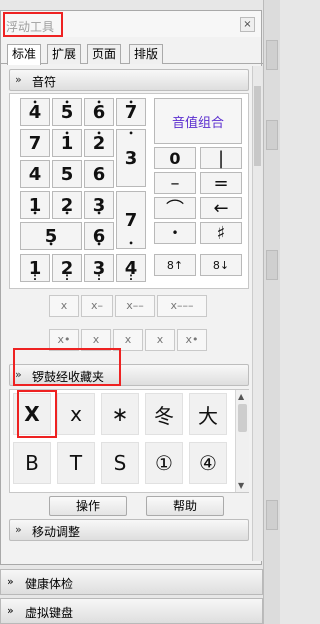 Image resolution: width=320 pixels, height=624 pixels. Describe the element at coordinates (131, 582) in the screenshot. I see `health-check-bar: » 健康体检` at that location.